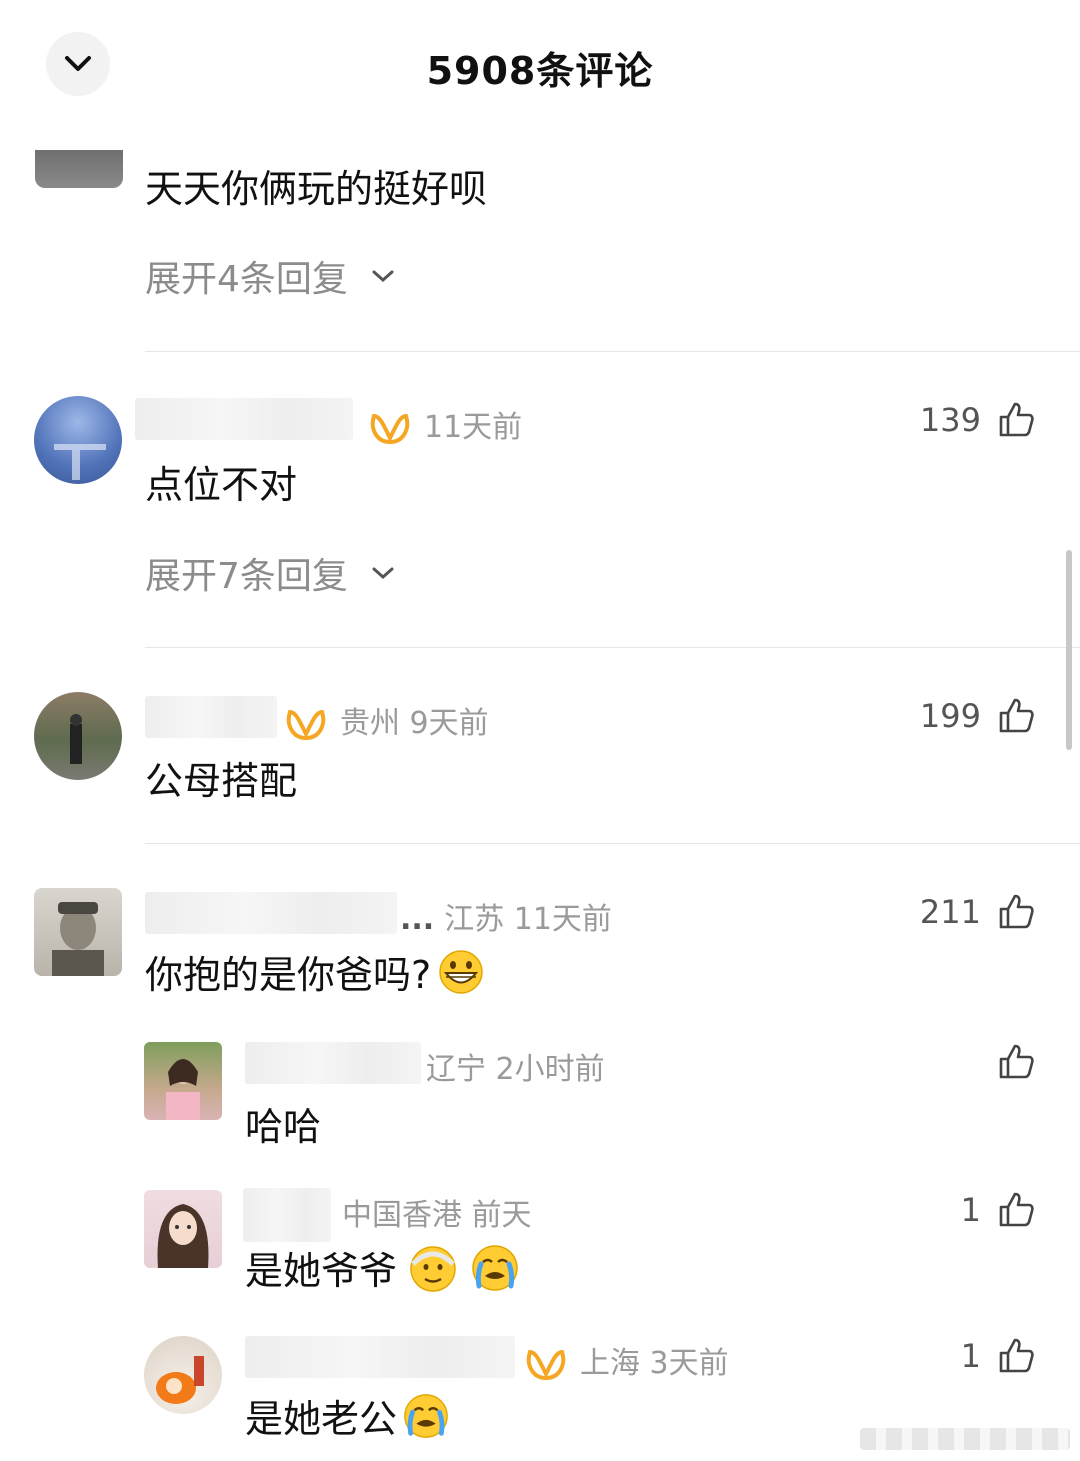 This screenshot has width=1080, height=1461. What do you see at coordinates (446, 424) in the screenshot?
I see `comment-meta: 11天前` at bounding box center [446, 424].